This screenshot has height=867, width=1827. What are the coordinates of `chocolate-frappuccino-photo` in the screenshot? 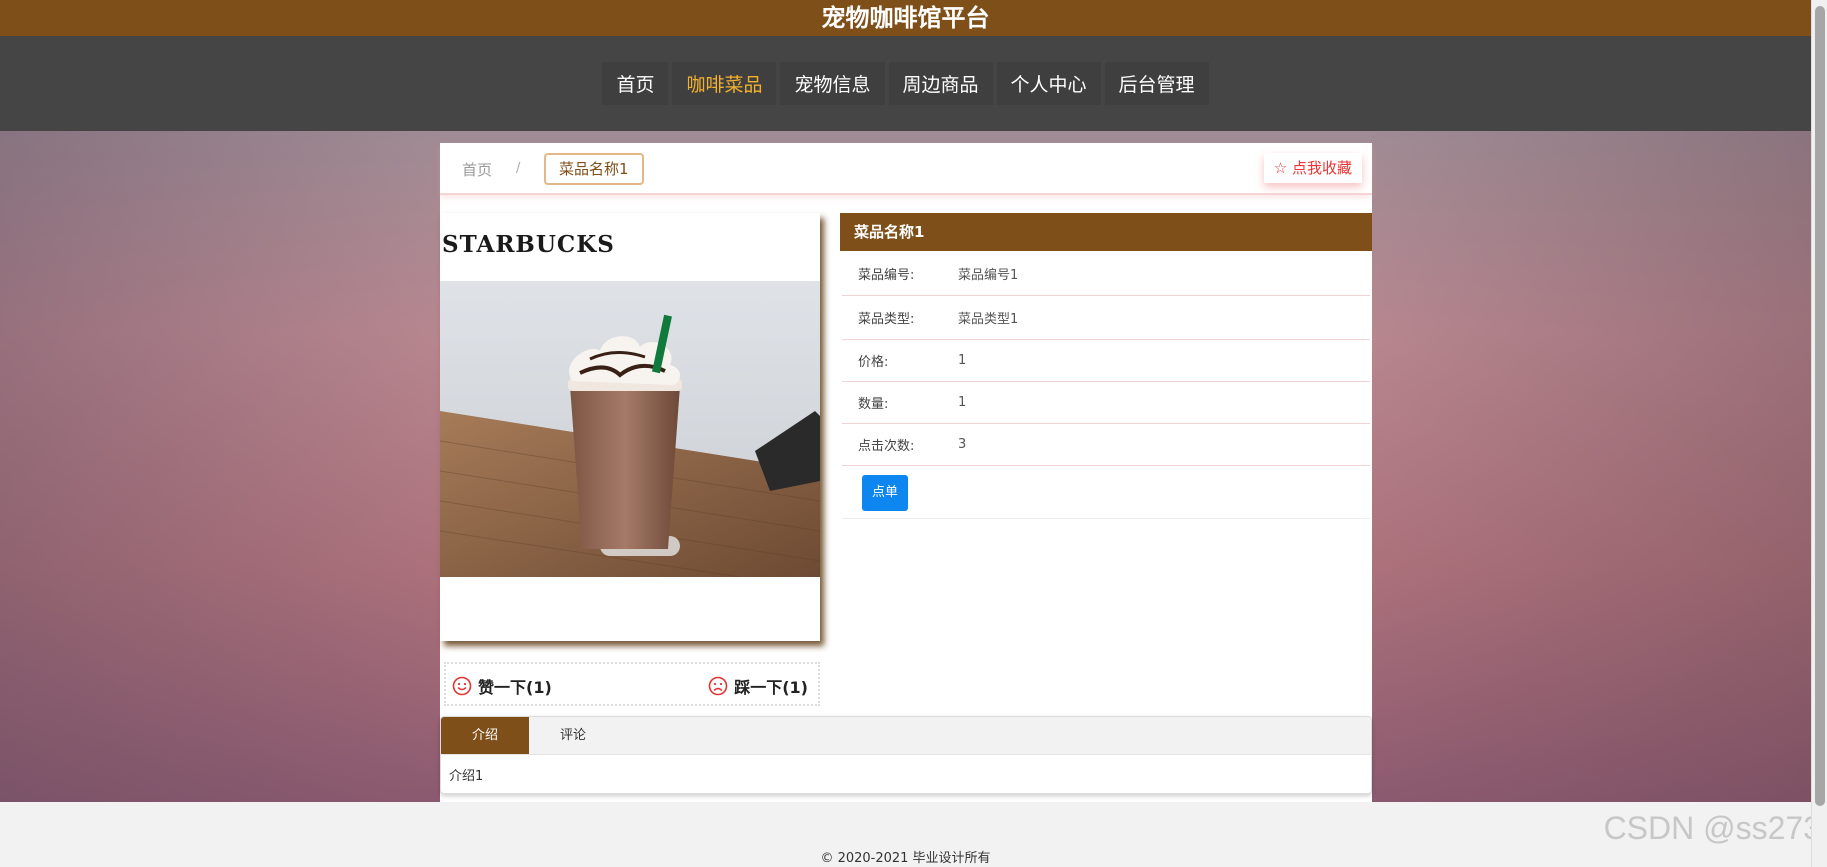 It's located at (630, 429).